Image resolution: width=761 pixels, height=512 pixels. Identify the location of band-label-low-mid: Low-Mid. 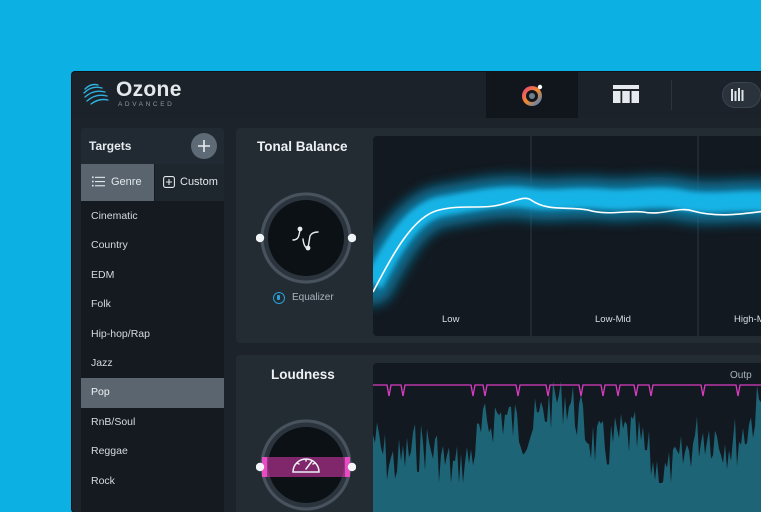
(613, 319).